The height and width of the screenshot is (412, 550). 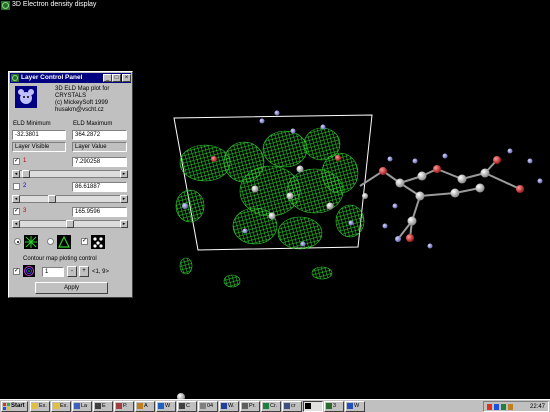 I want to click on apply-button: Apply, so click(x=71, y=288).